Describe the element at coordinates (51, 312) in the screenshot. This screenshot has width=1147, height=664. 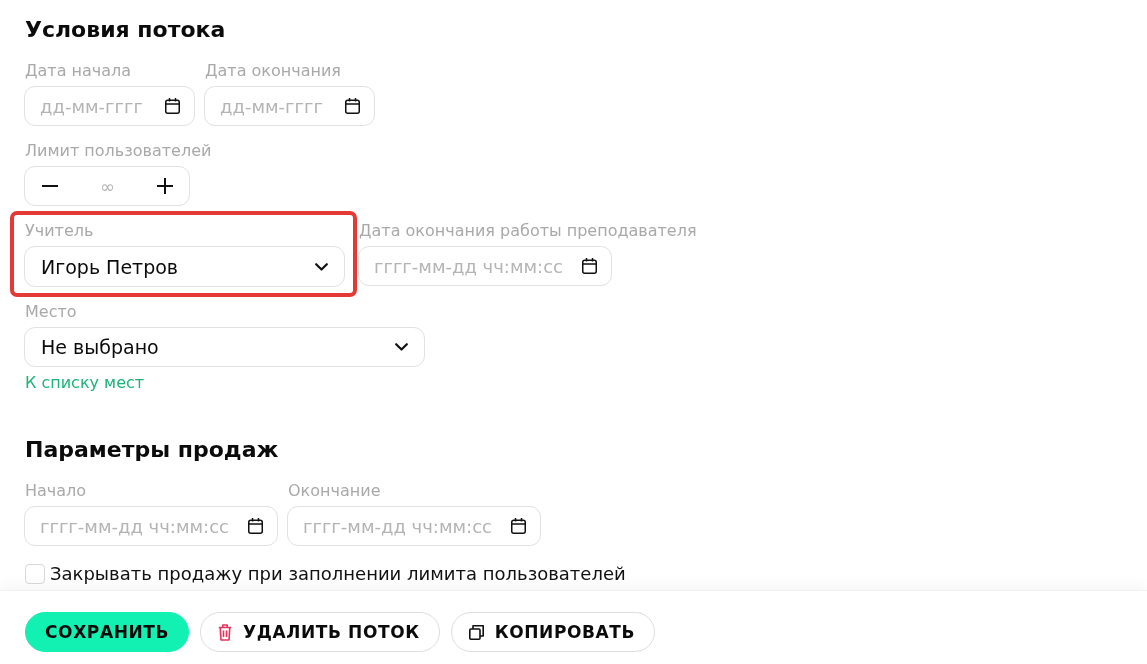
I see `field-label: Место` at that location.